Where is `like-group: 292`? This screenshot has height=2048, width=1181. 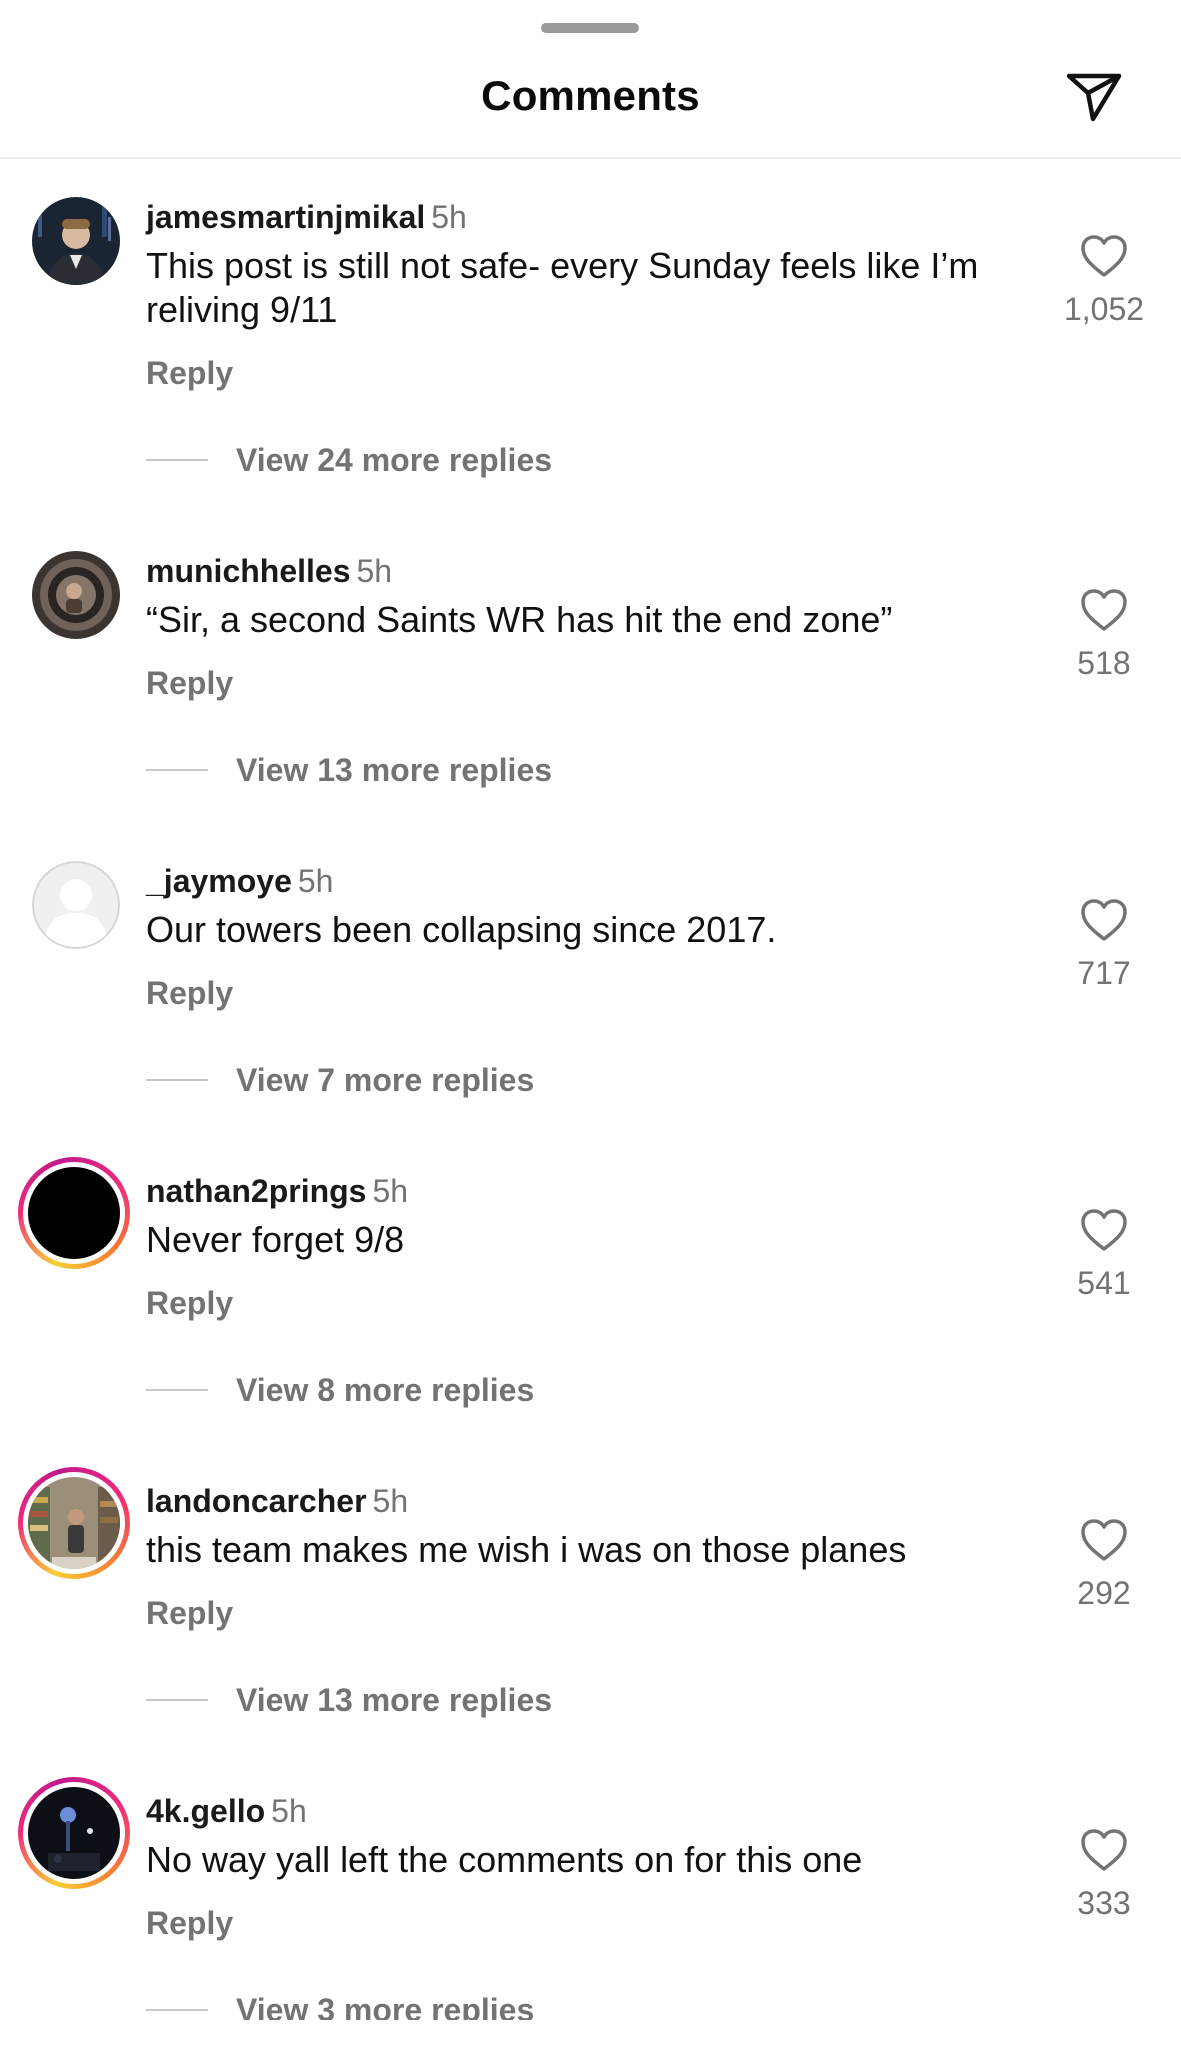 like-group: 292 is located at coordinates (1104, 1564).